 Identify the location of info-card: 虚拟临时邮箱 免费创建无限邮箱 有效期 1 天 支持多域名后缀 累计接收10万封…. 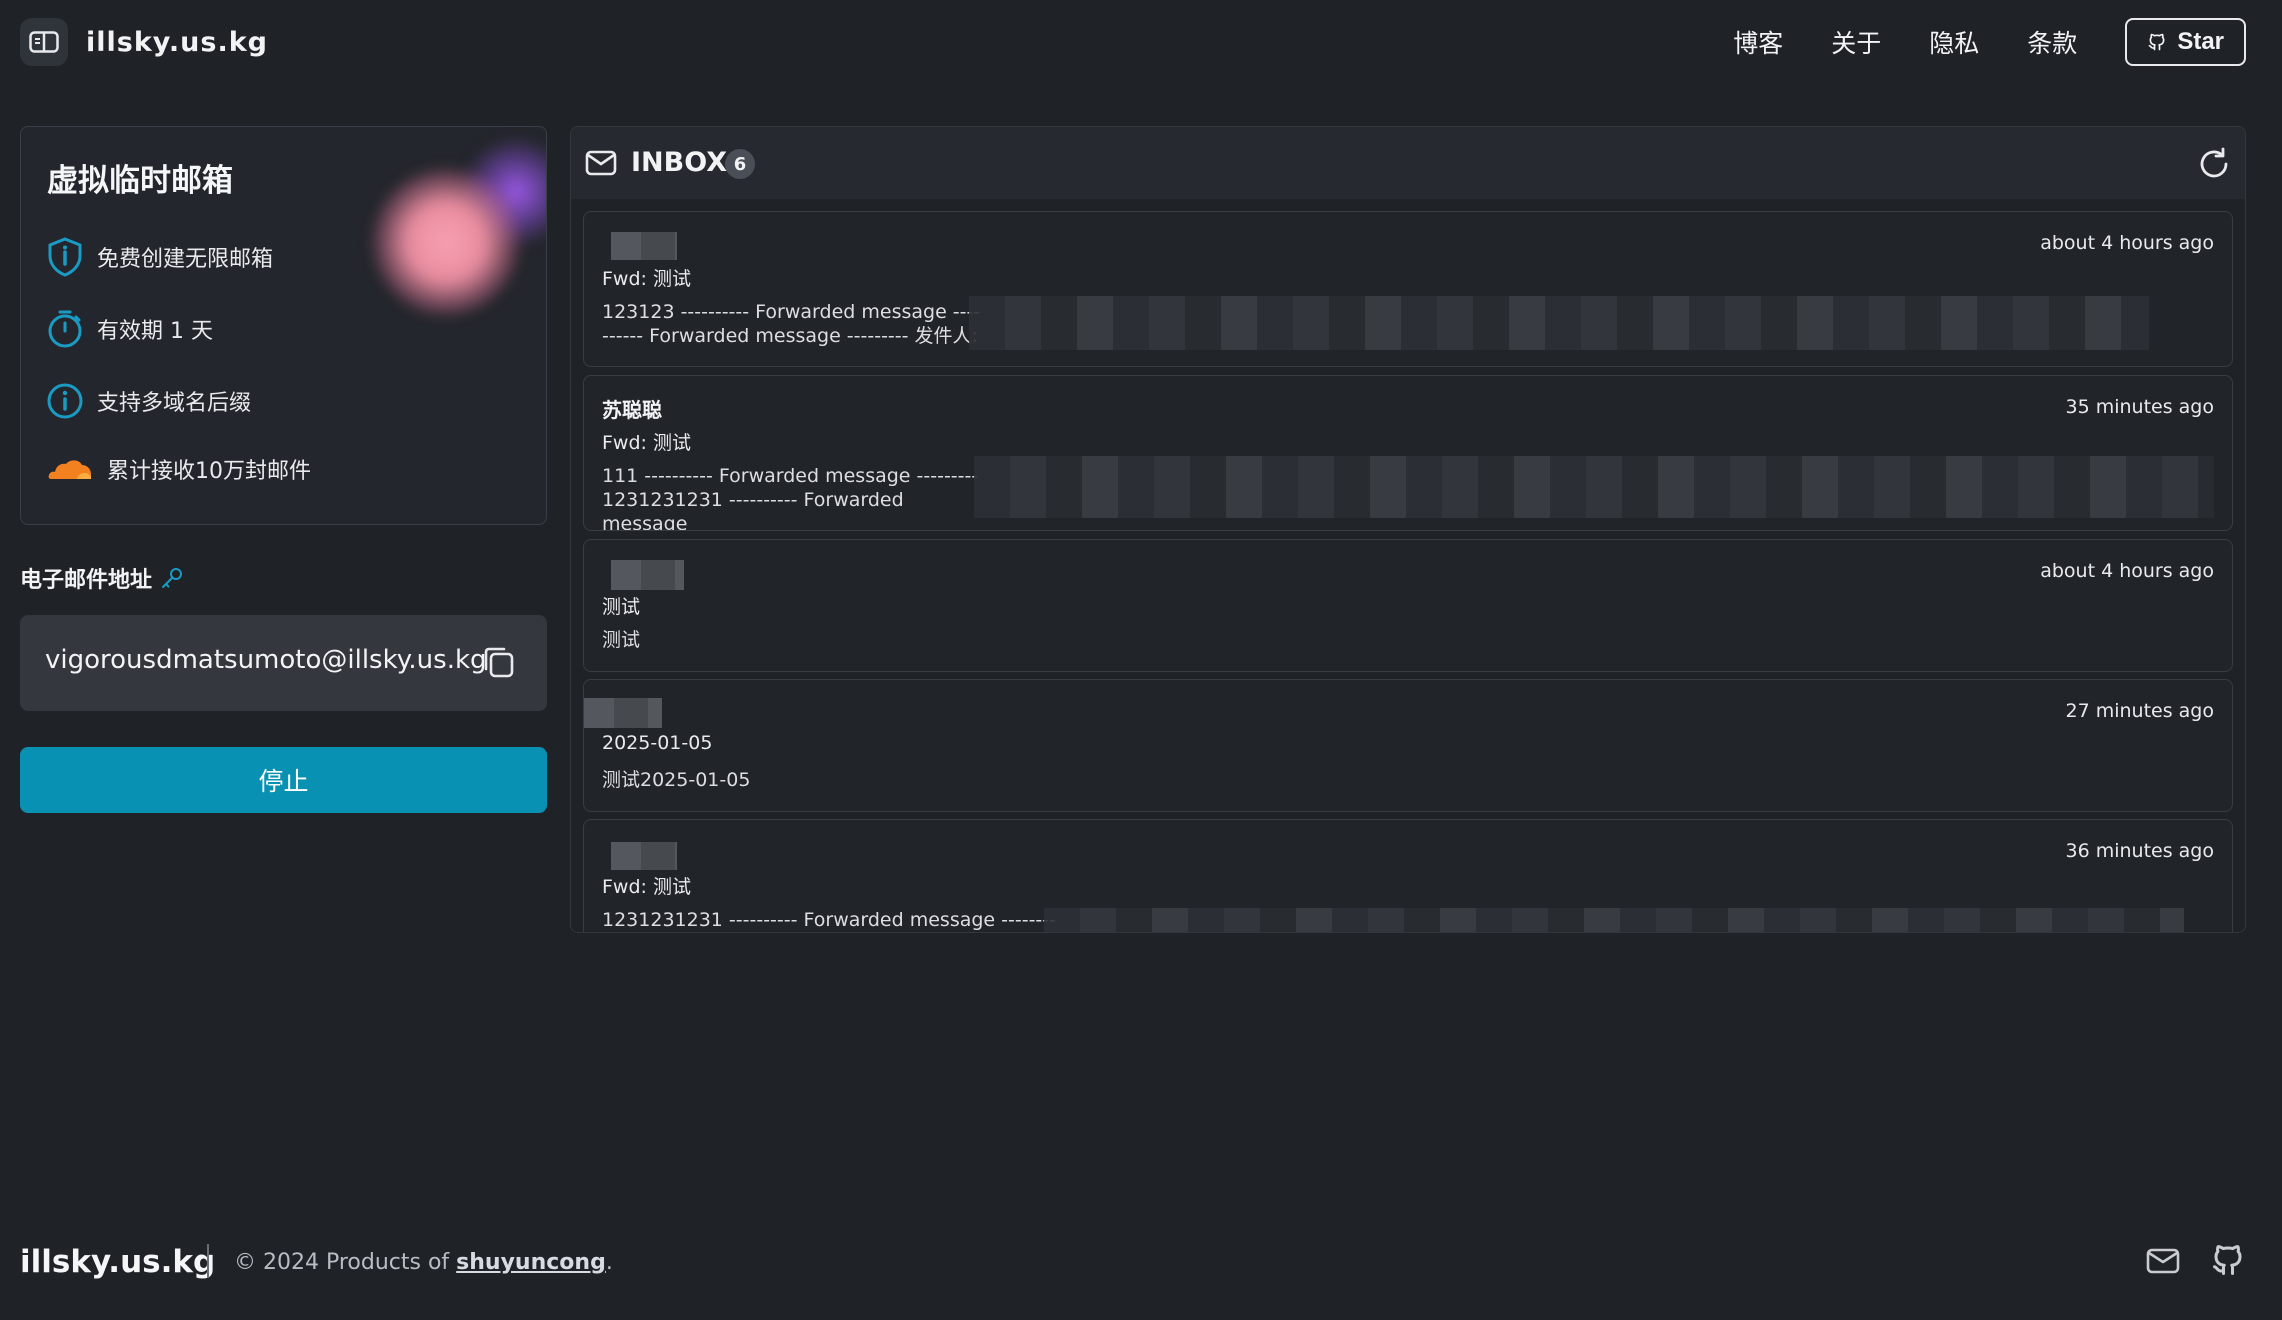
(283, 325).